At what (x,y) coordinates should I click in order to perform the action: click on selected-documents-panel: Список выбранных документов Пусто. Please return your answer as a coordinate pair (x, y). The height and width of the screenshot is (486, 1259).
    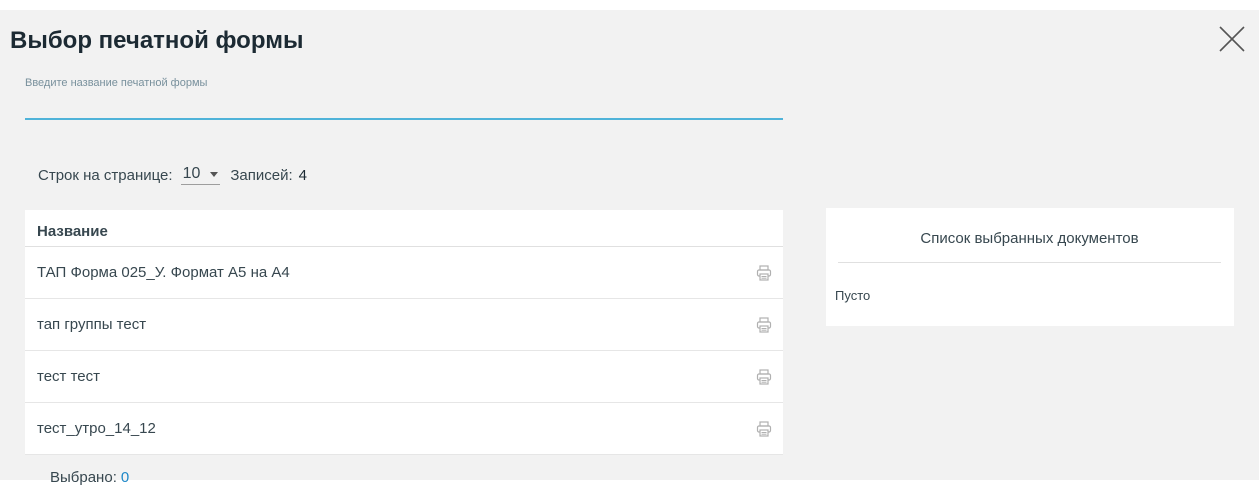
    Looking at the image, I should click on (1030, 267).